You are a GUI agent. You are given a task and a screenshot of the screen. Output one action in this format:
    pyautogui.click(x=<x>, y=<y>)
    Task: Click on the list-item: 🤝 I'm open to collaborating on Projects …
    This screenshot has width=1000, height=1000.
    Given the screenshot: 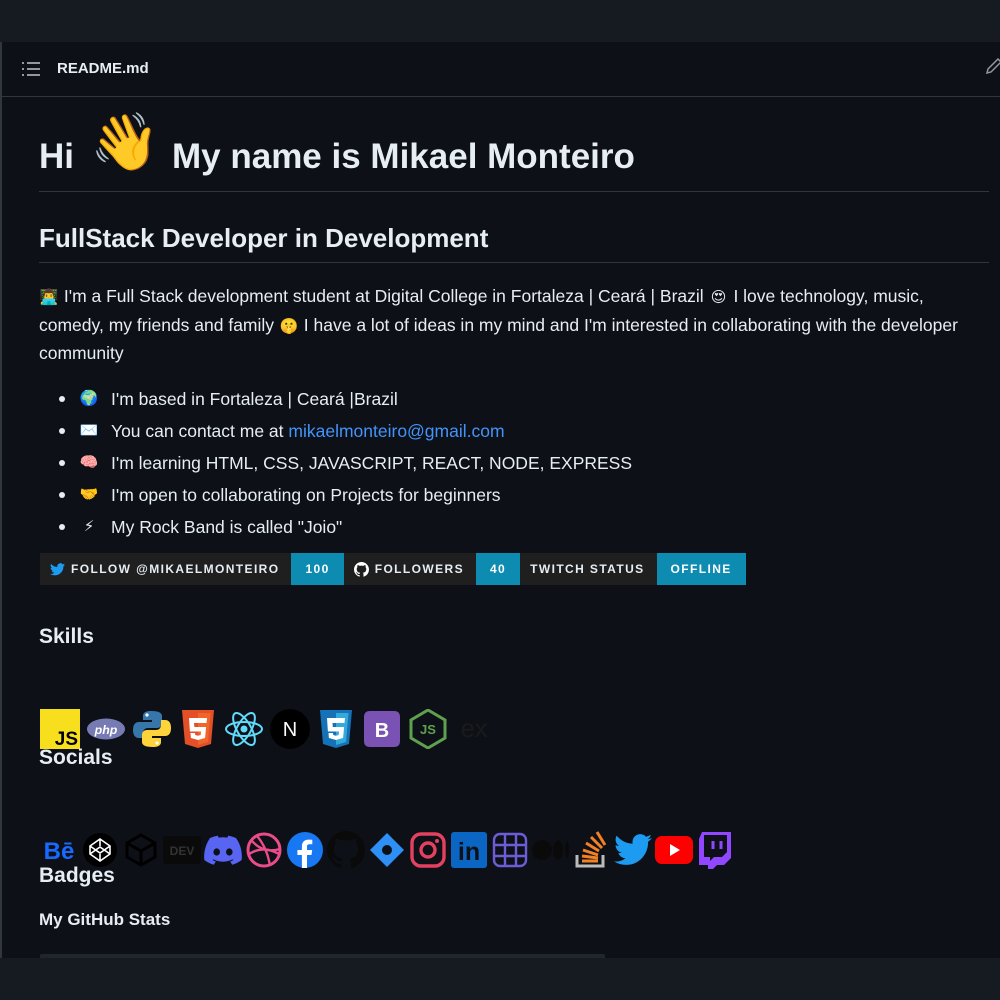 What is the action you would take?
    pyautogui.click(x=344, y=495)
    